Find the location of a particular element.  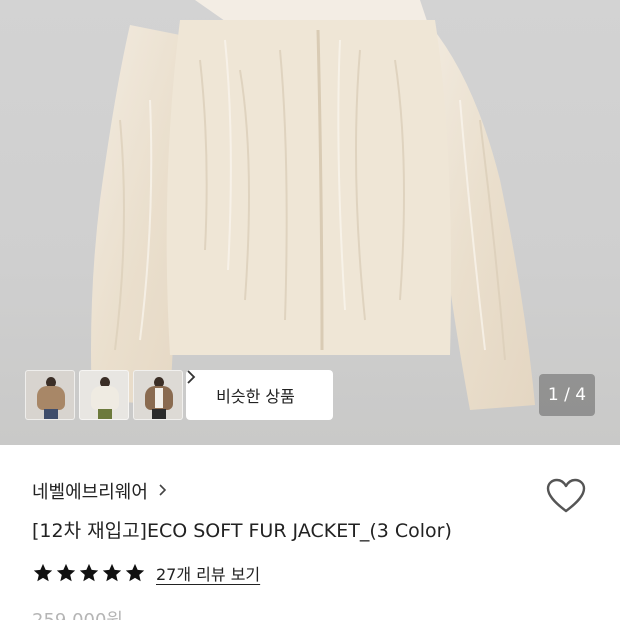

similar-products-label: 비슷한 상품 is located at coordinates (255, 396).